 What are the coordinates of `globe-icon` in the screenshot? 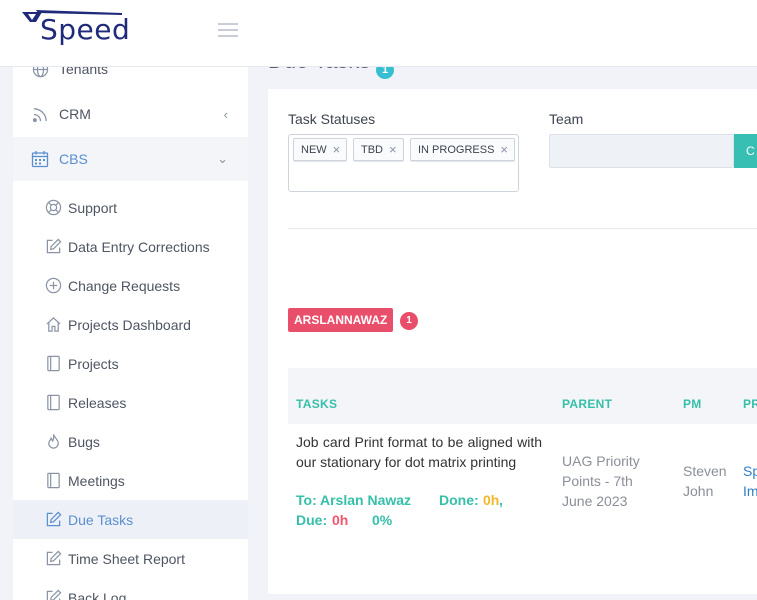 It's located at (40, 72).